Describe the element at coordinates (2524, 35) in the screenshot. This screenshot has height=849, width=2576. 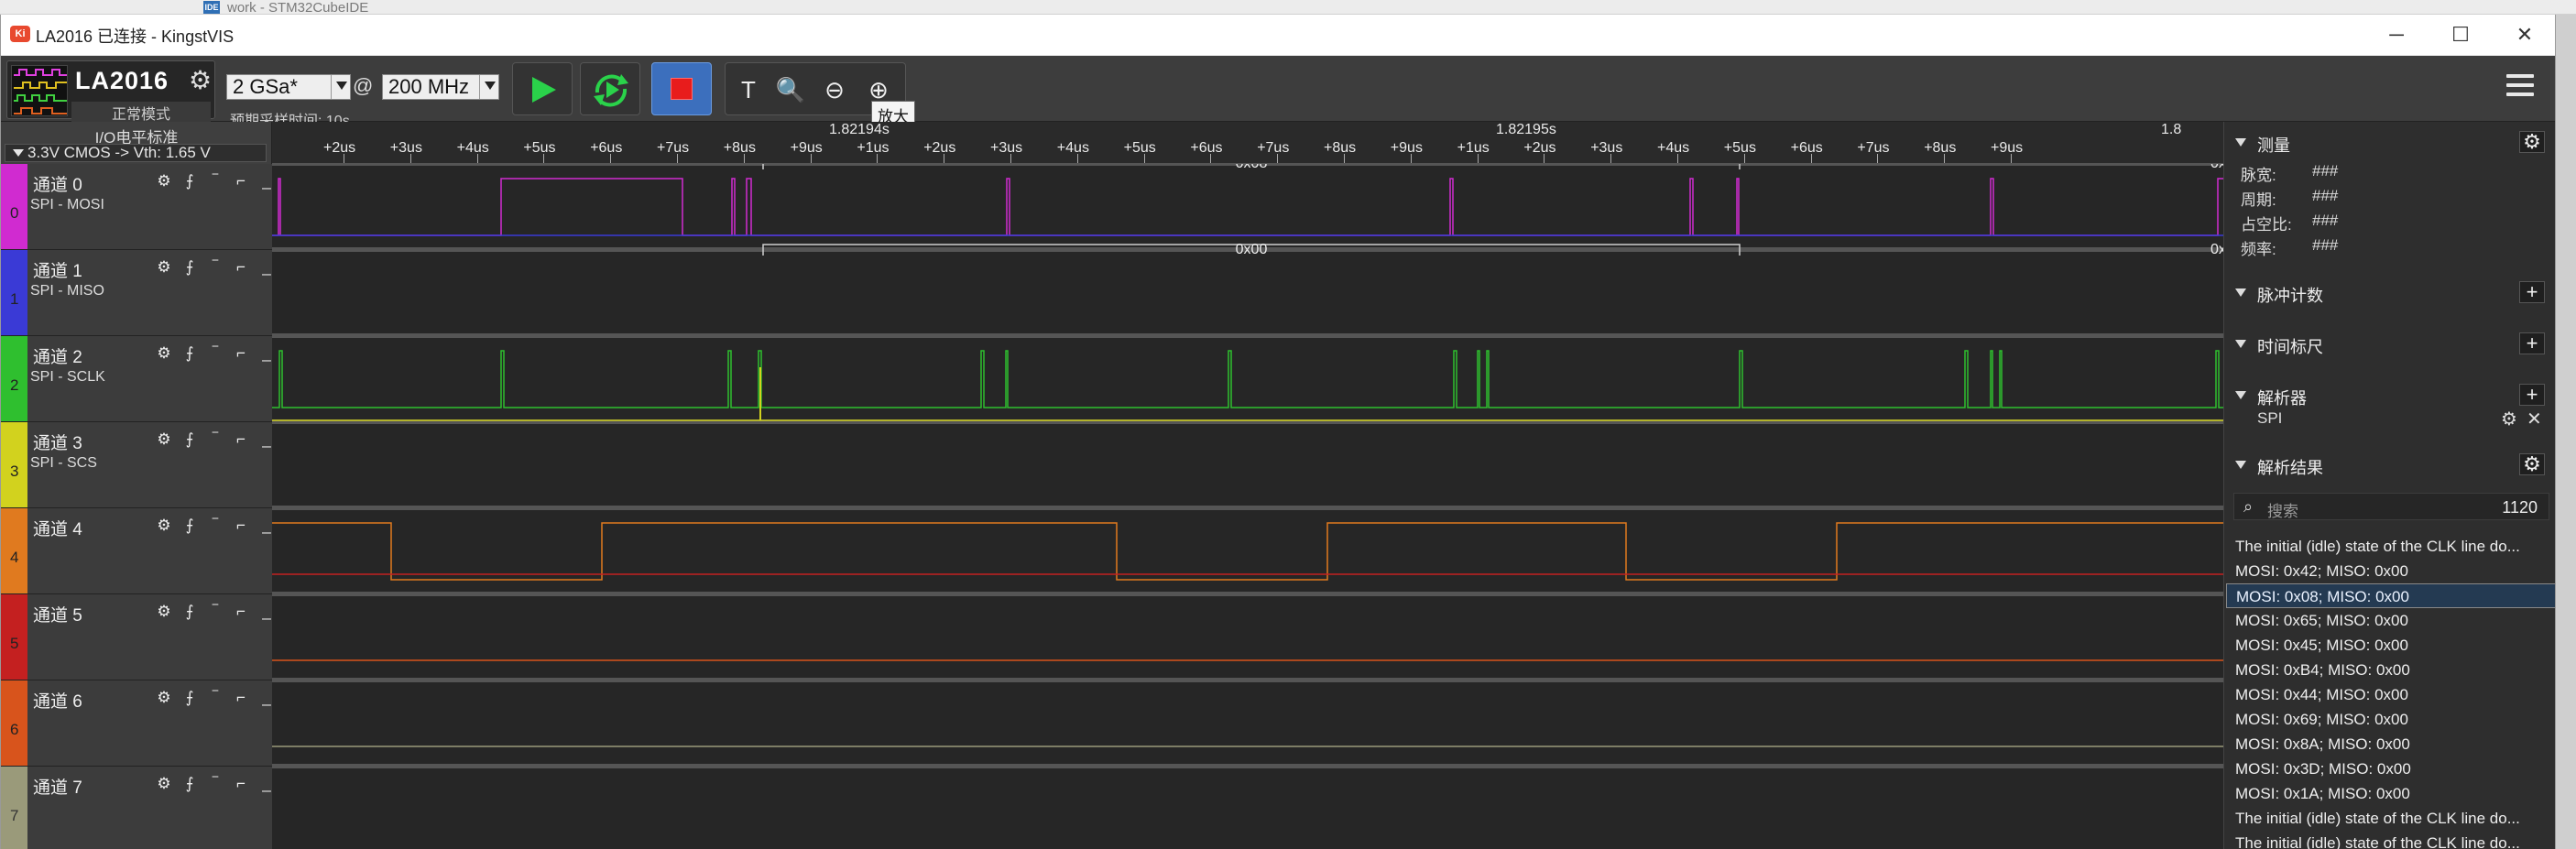
I see `close-button: ✕` at that location.